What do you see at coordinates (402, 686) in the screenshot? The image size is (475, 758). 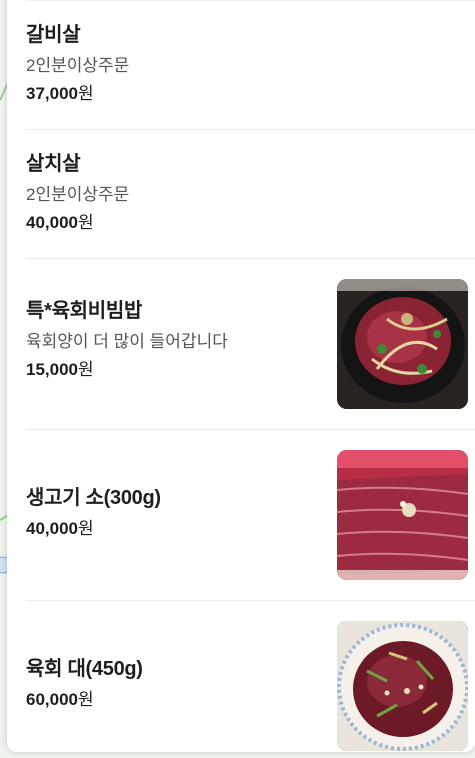 I see `yukhoe-photo` at bounding box center [402, 686].